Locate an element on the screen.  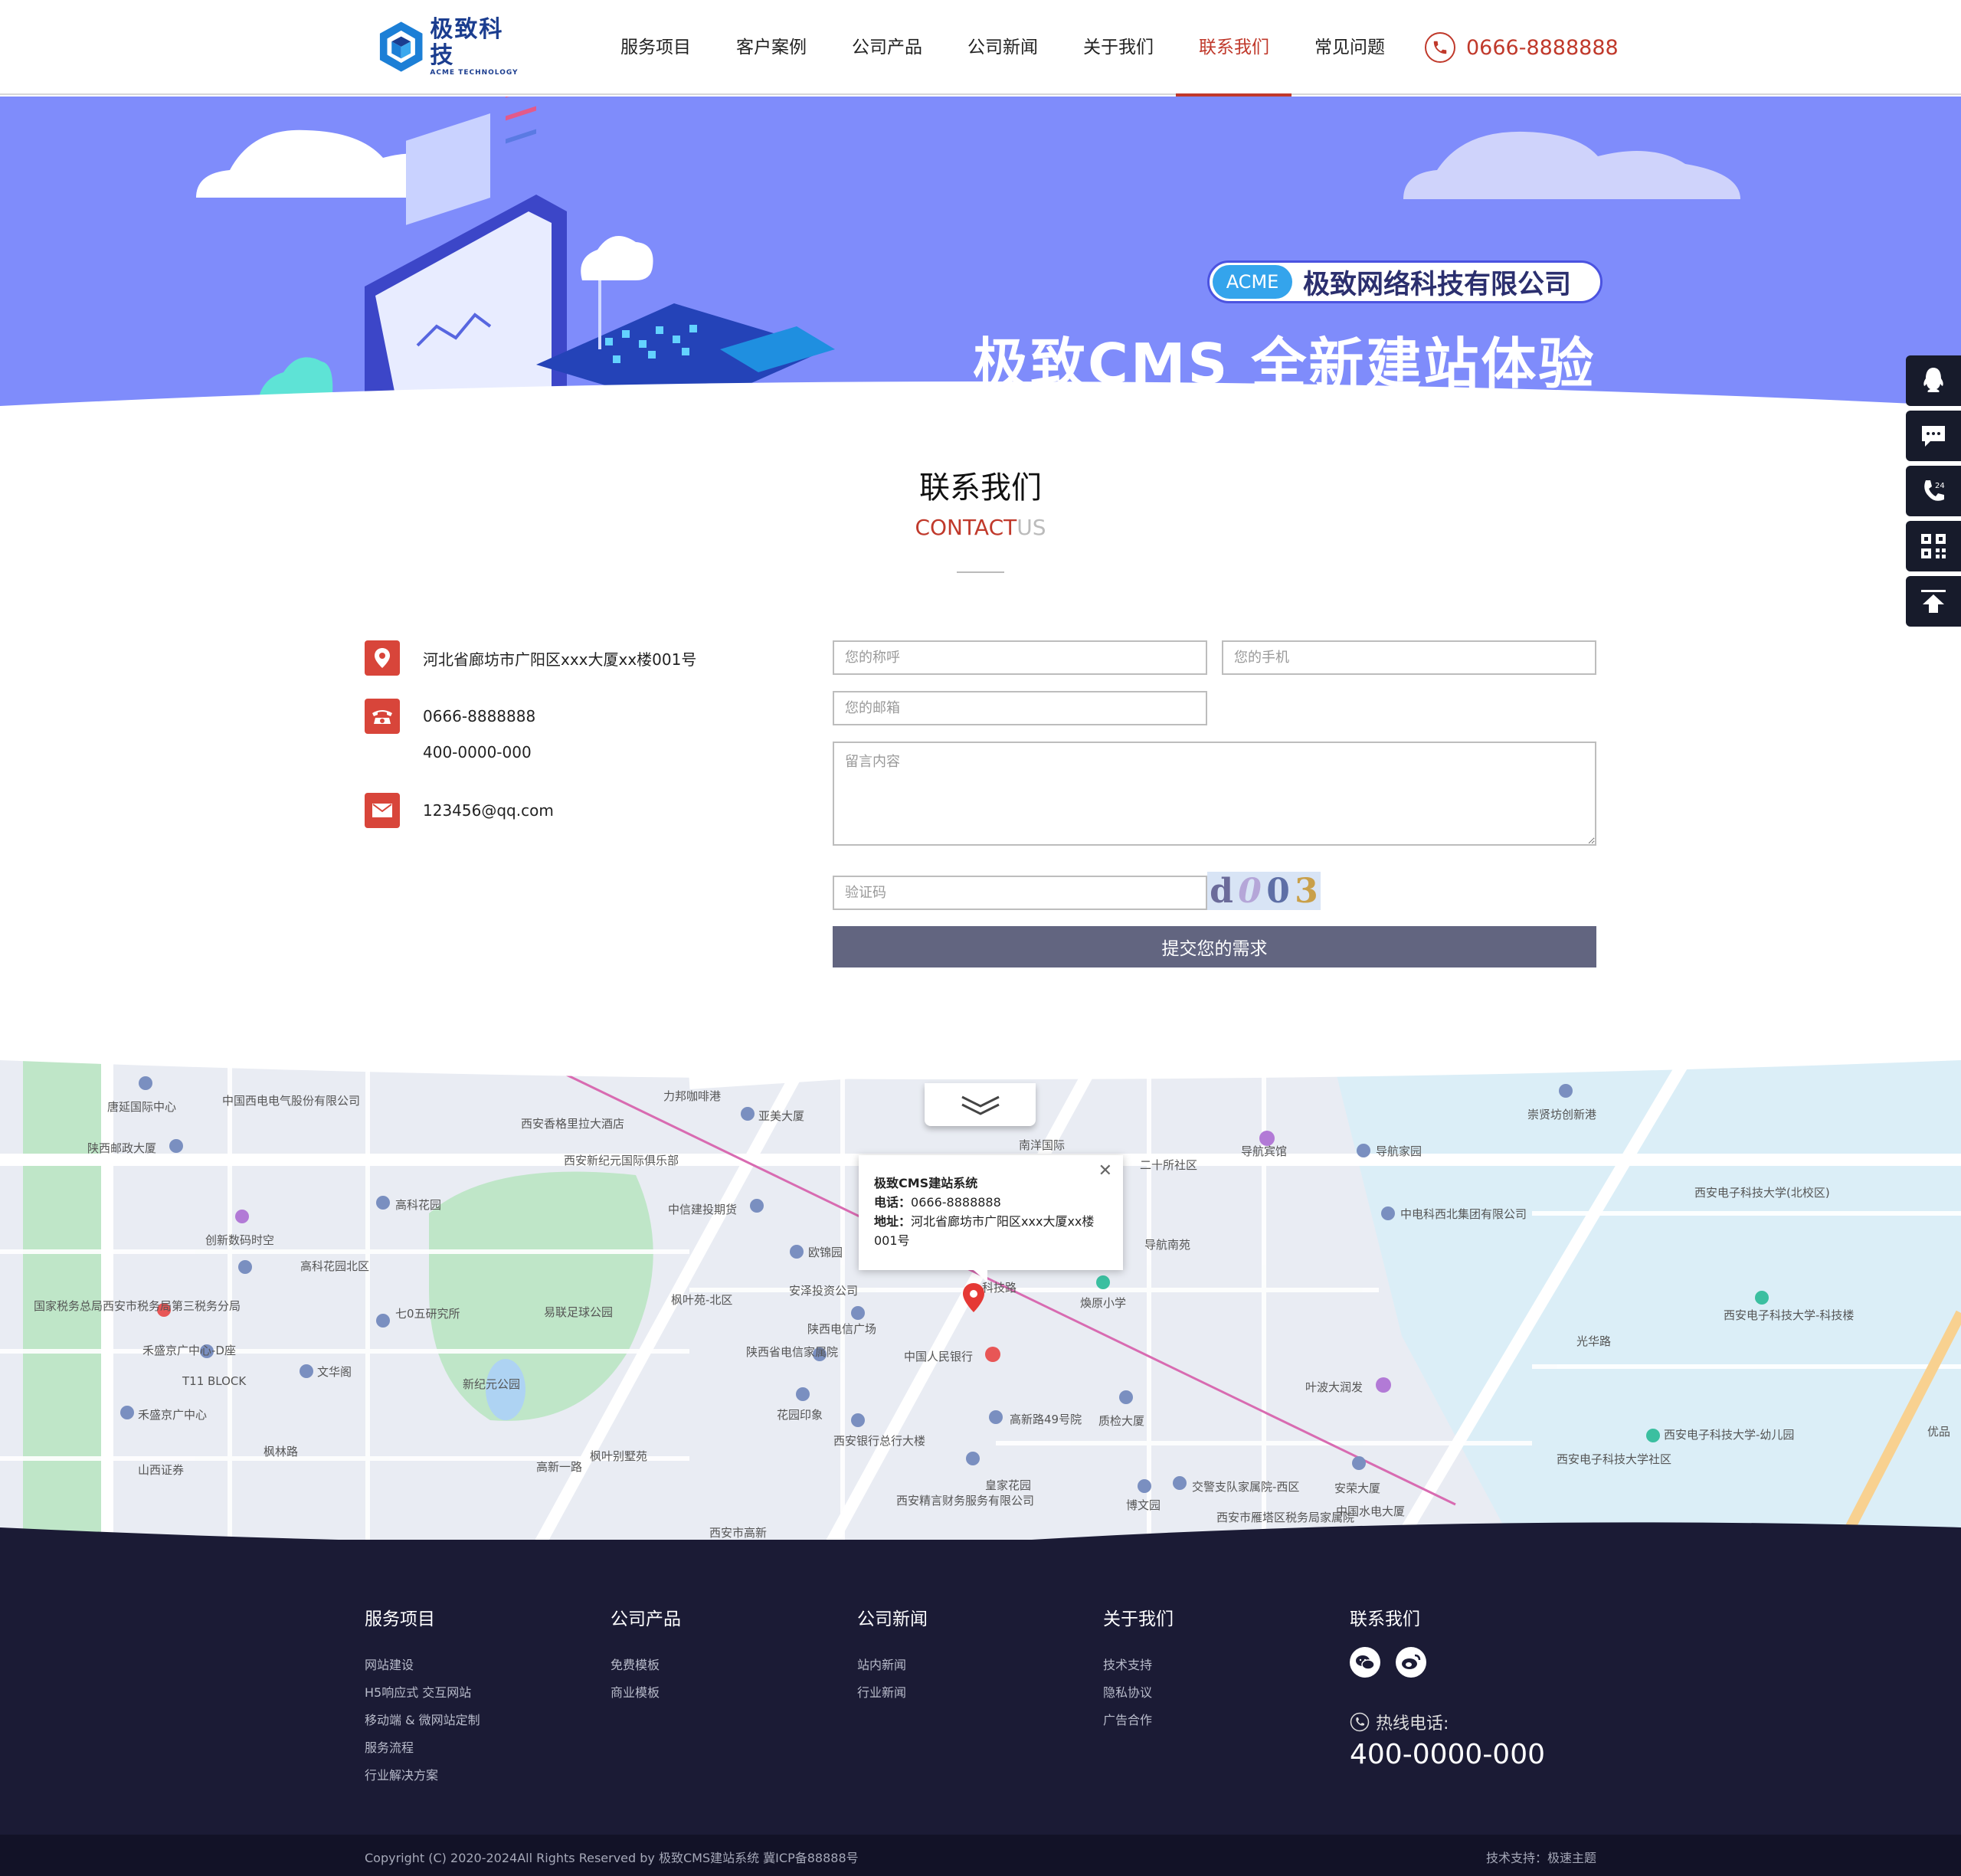
back-to-top-icon is located at coordinates (1933, 601).